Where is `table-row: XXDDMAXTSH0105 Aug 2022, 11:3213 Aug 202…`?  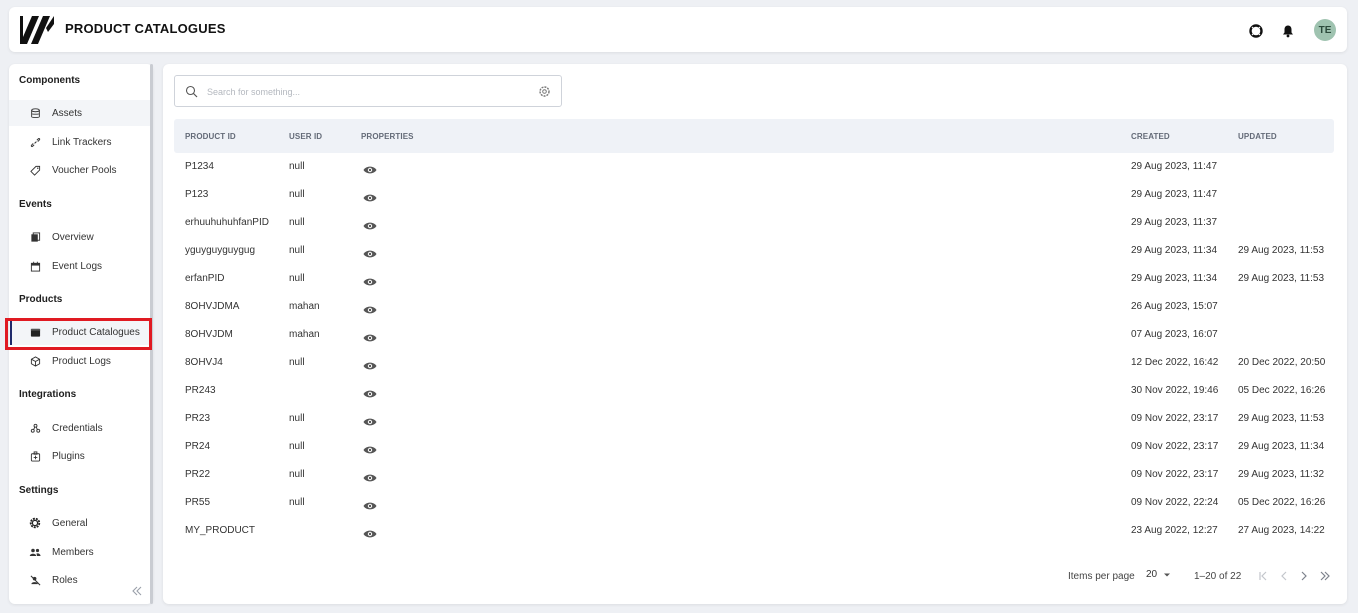
table-row: XXDDMAXTSH0105 Aug 2022, 11:3213 Aug 202… is located at coordinates (754, 549).